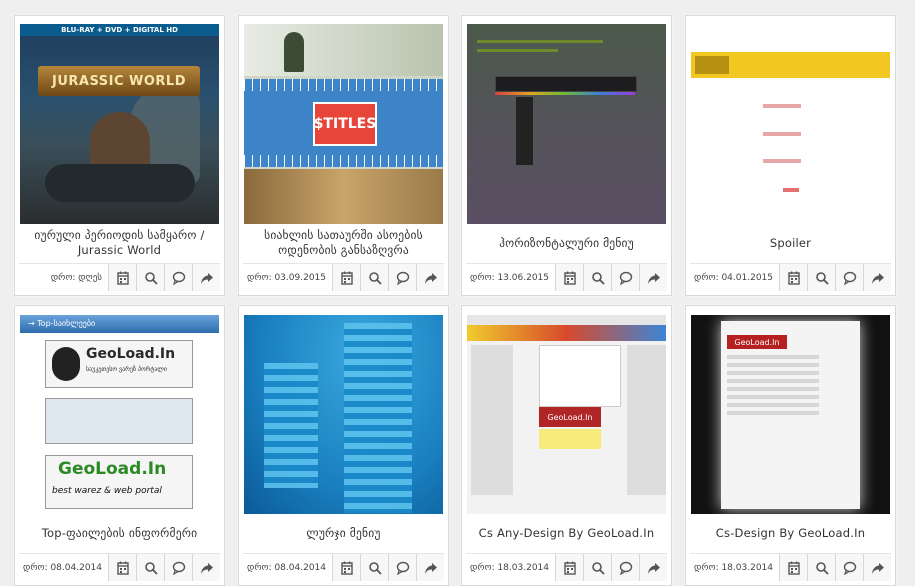 The width and height of the screenshot is (915, 586). What do you see at coordinates (119, 421) in the screenshot?
I see `screenshot-box` at bounding box center [119, 421].